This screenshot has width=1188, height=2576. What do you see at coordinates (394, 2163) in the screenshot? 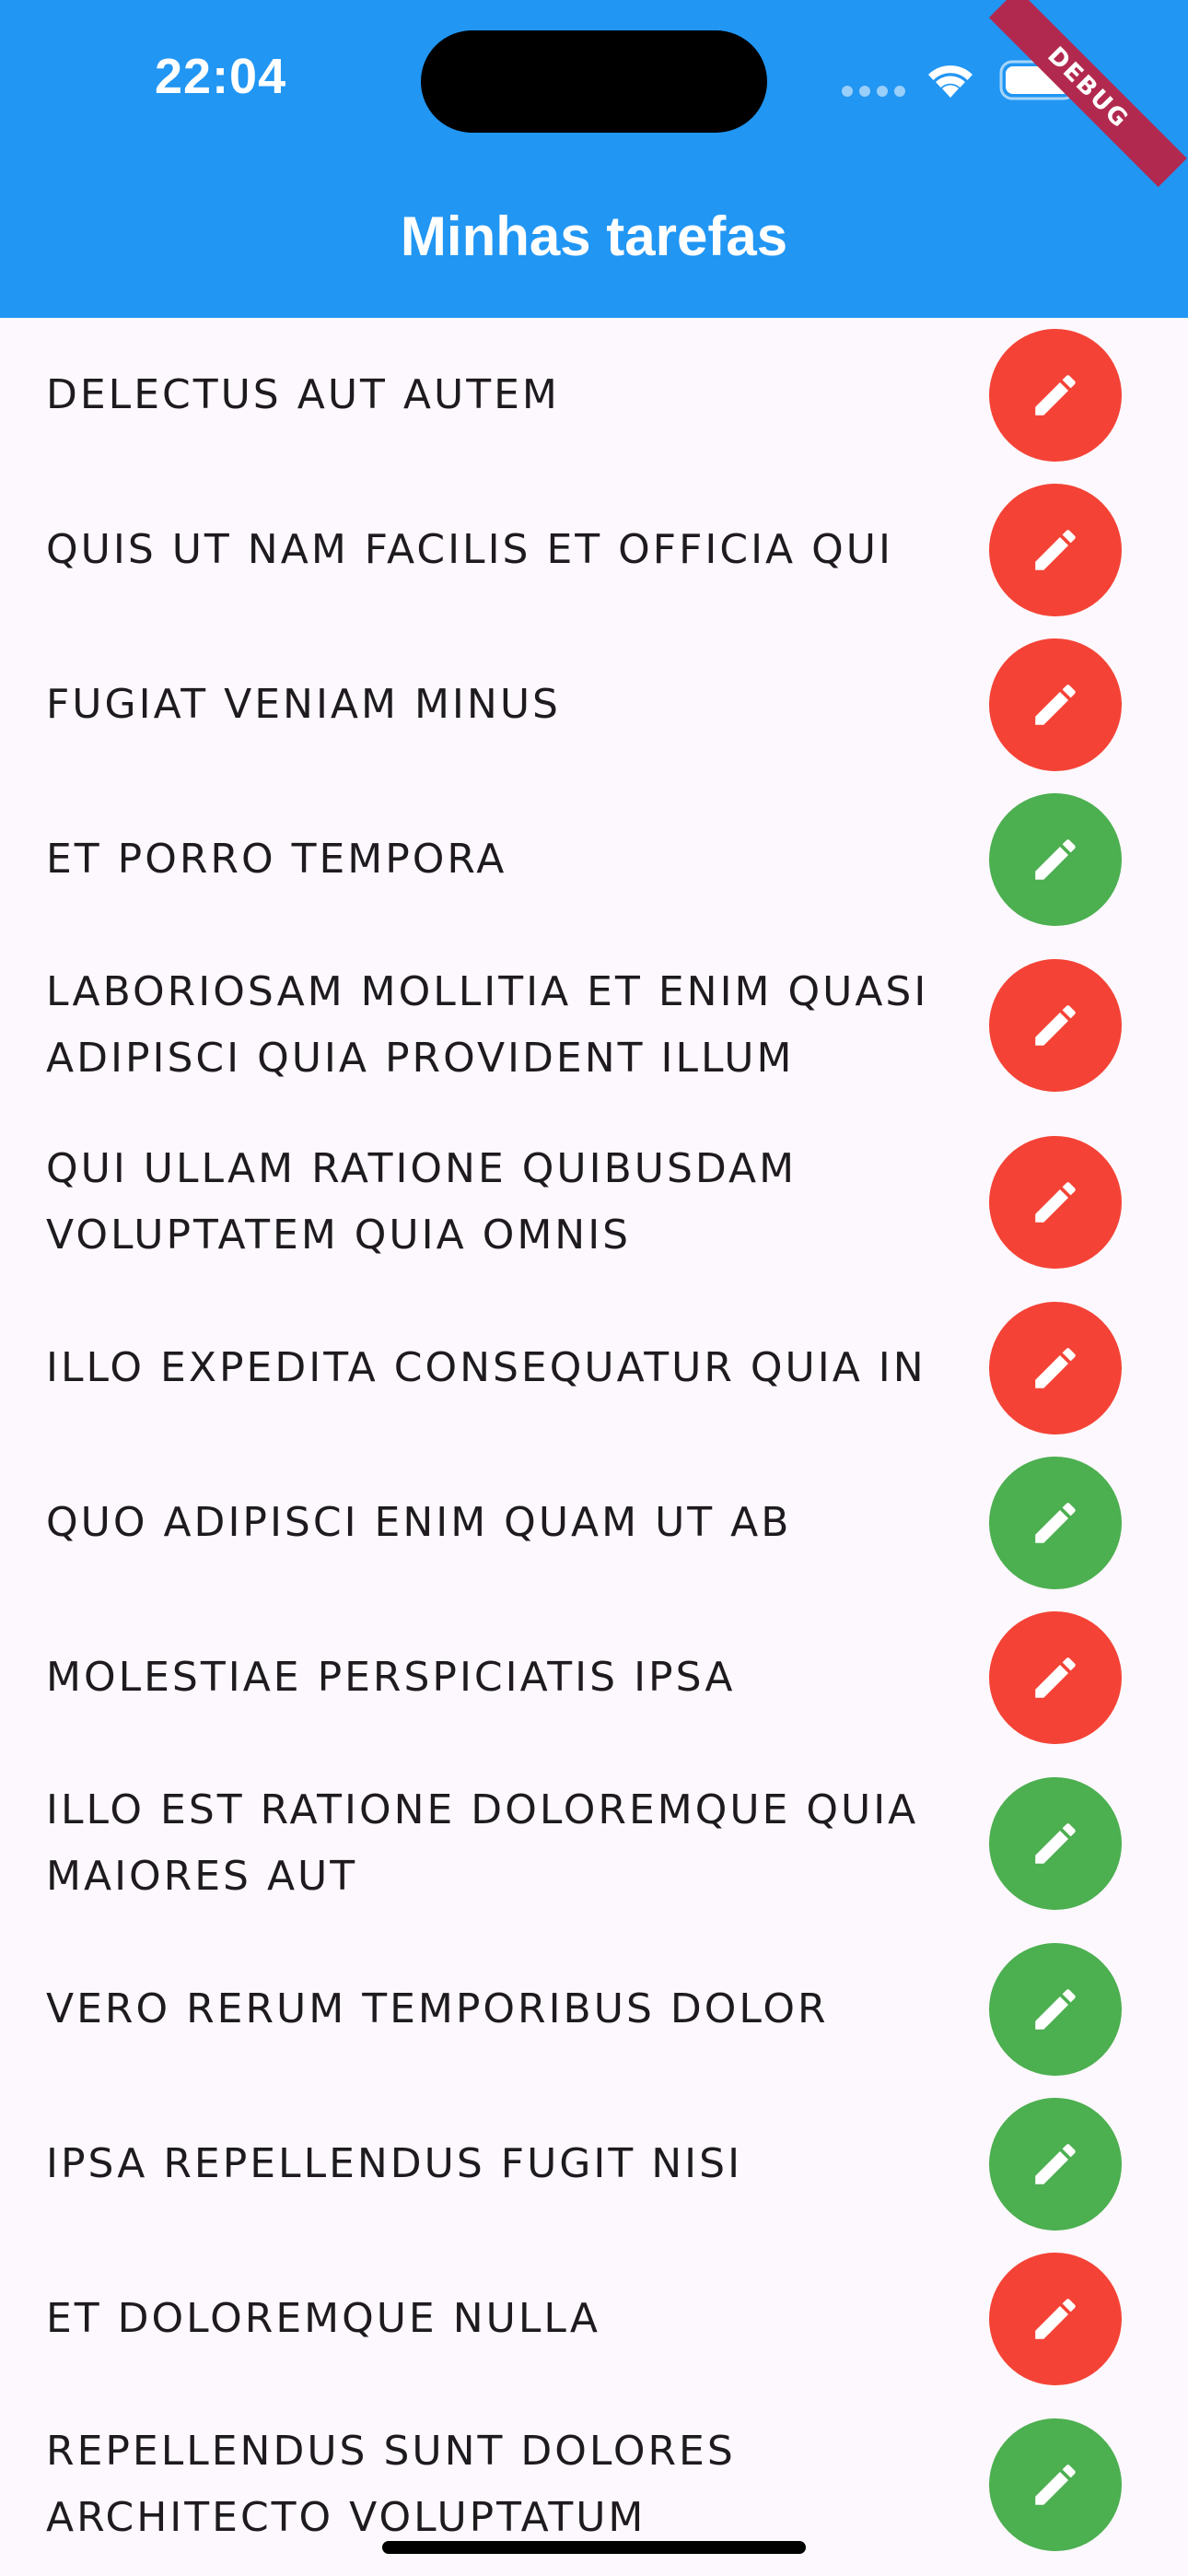
I see `task-title: IPSA REPELLENDUS FUGIT NISI` at bounding box center [394, 2163].